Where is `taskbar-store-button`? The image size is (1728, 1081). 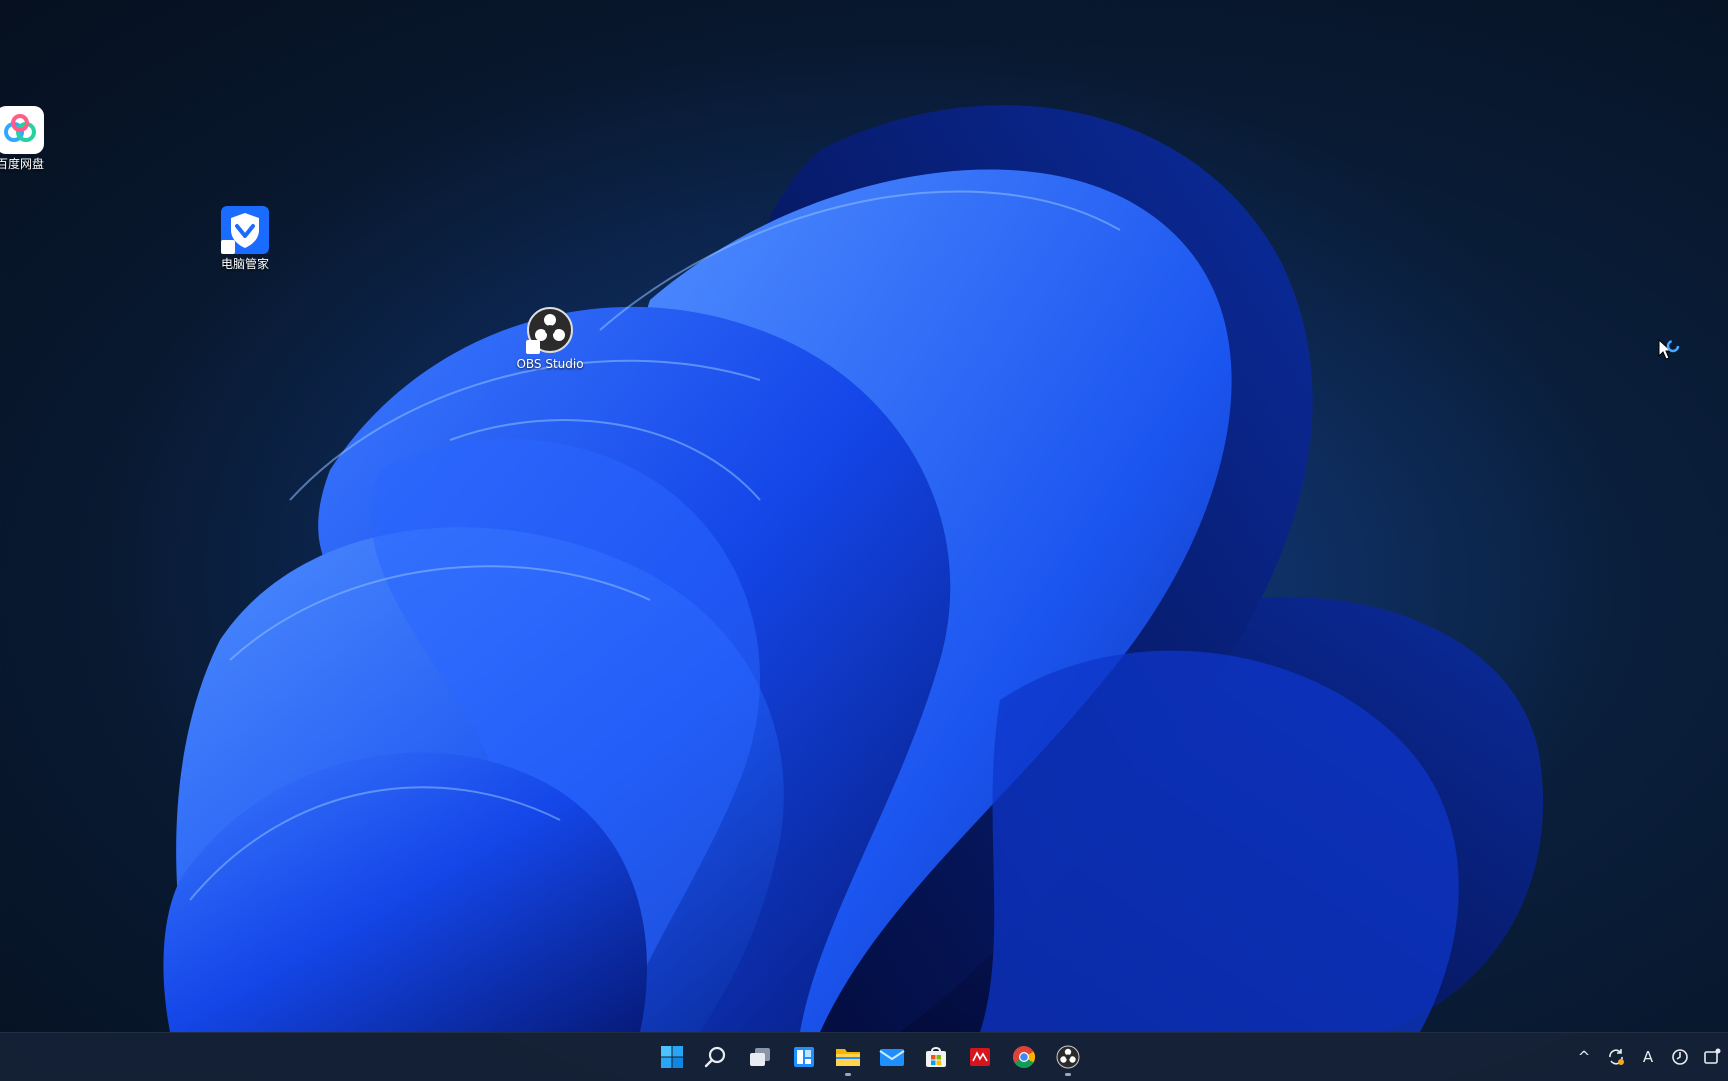
taskbar-store-button is located at coordinates (936, 1057).